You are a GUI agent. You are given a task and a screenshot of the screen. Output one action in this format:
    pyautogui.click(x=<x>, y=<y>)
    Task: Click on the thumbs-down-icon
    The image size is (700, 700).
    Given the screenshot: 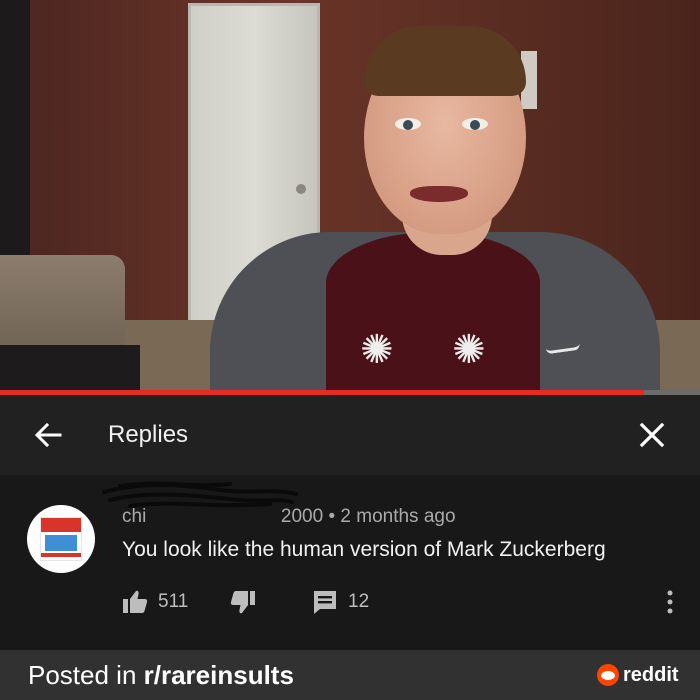 What is the action you would take?
    pyautogui.click(x=242, y=602)
    